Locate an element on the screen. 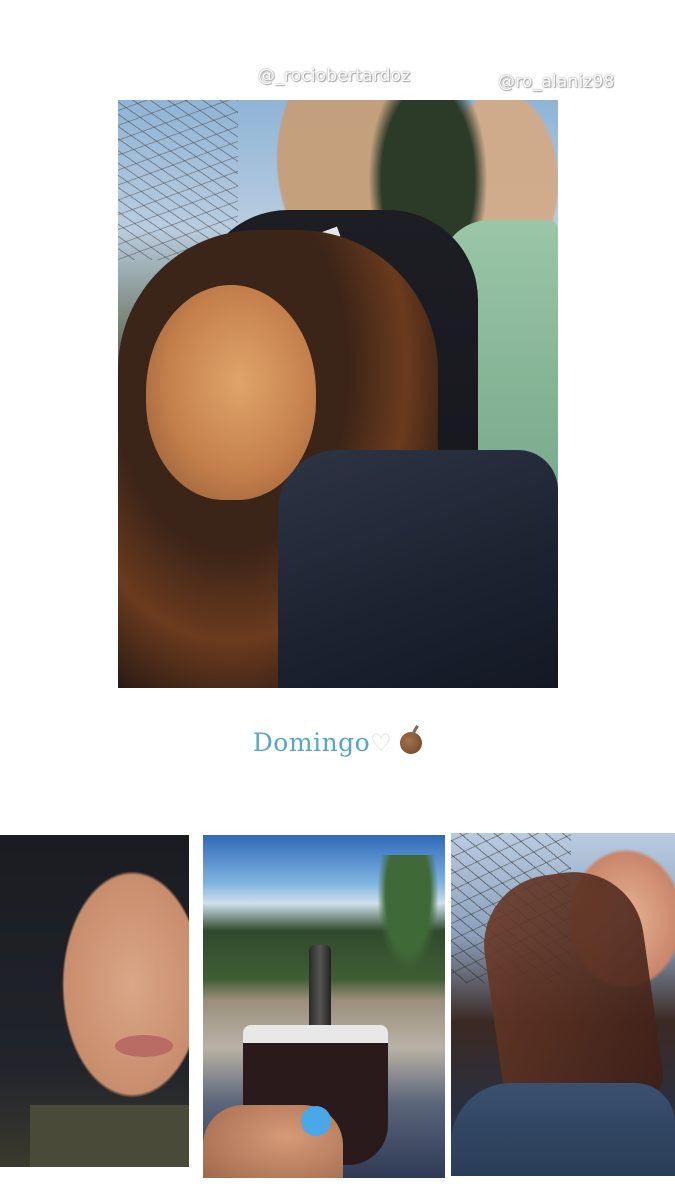 This screenshot has width=675, height=1200. story-caption: Domingo♡ is located at coordinates (337, 742).